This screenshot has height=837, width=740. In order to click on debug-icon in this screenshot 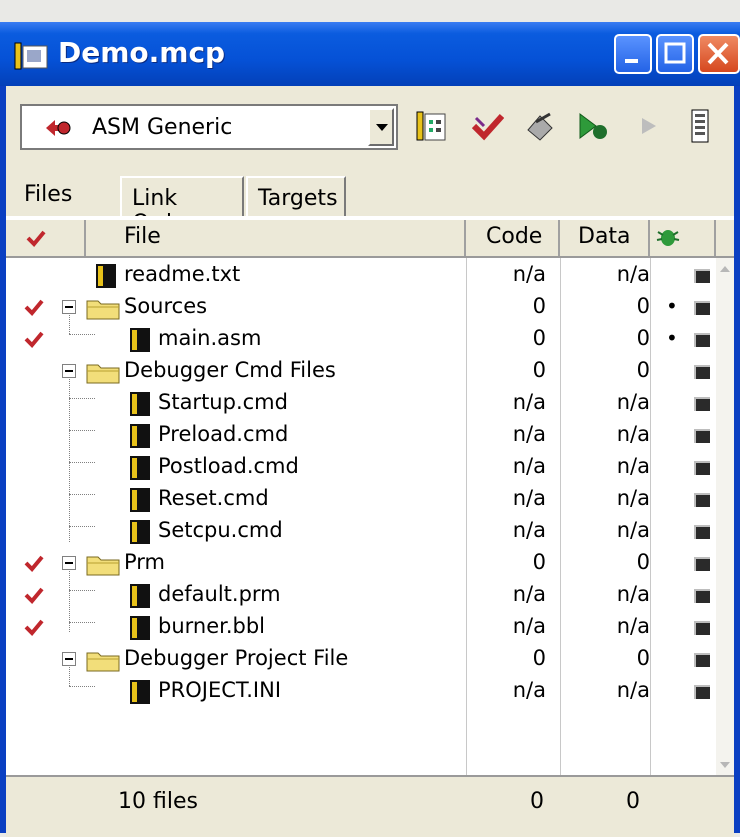, I will do `click(594, 126)`.